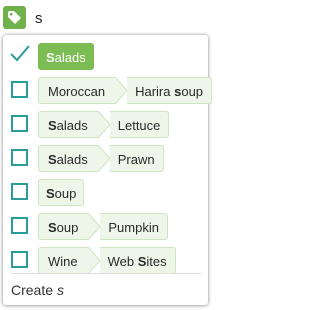  Describe the element at coordinates (170, 90) in the screenshot. I see `tag-pill-child: Harira soup` at that location.